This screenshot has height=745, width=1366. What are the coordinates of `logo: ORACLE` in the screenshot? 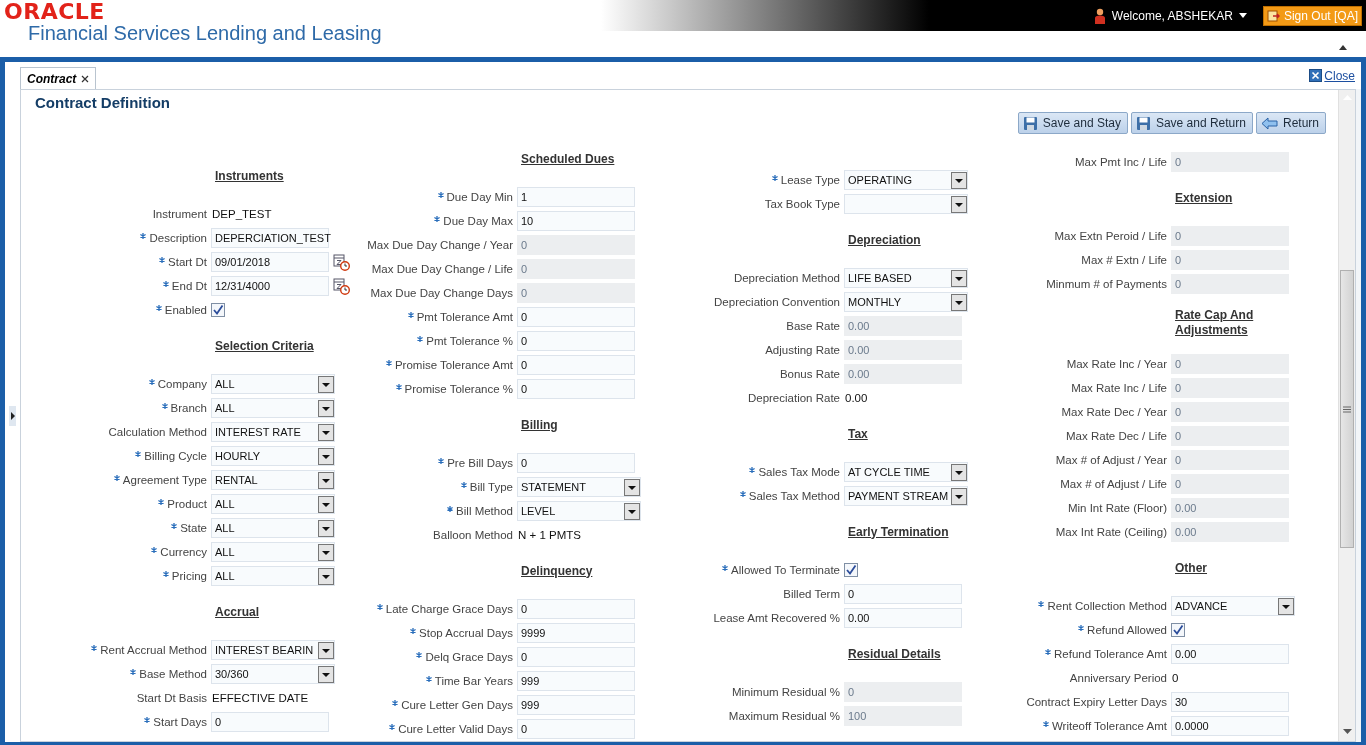 It's located at (55, 11).